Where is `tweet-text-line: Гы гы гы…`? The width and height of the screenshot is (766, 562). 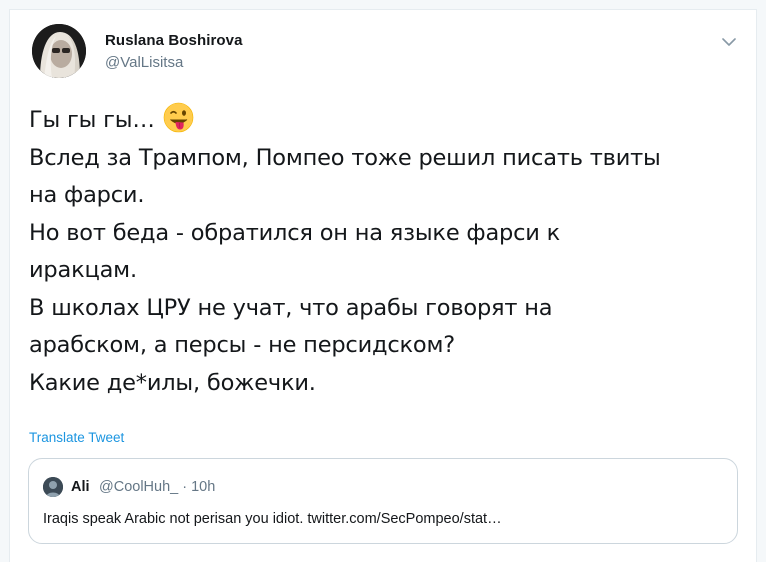
tweet-text-line: Гы гы гы… is located at coordinates (389, 121).